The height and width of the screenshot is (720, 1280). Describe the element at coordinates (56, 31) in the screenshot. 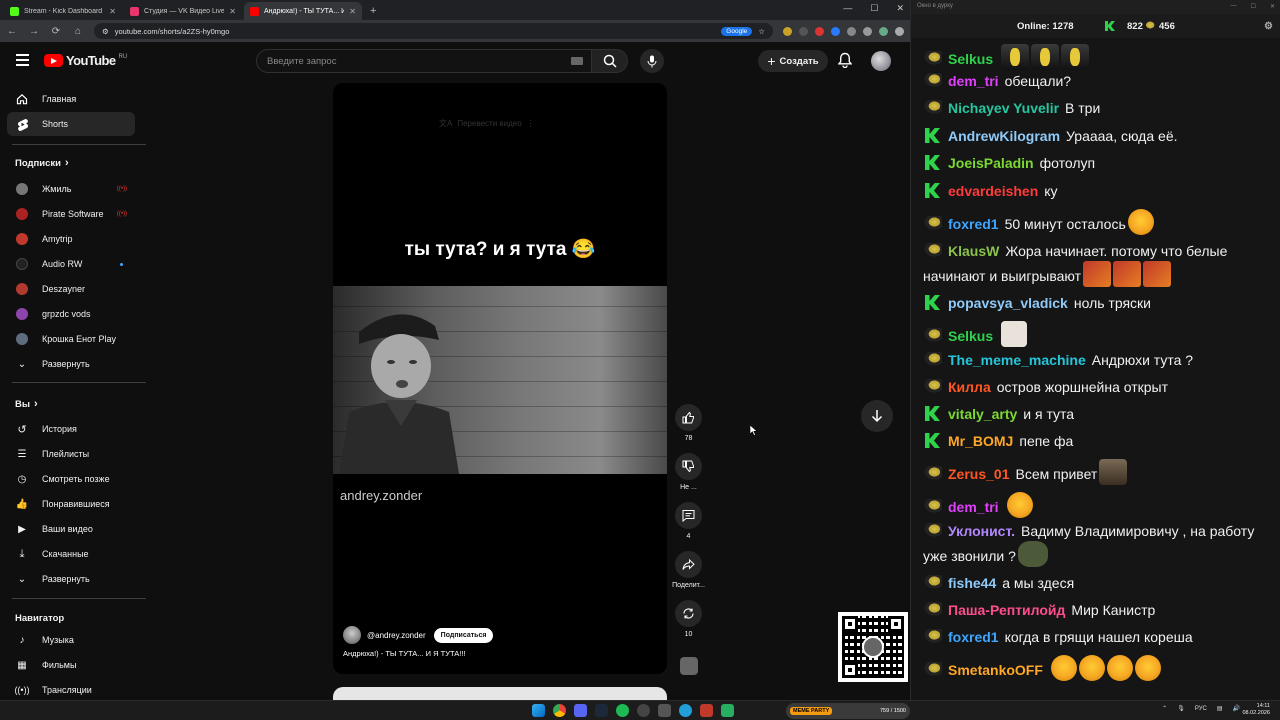

I see `reload-icon: ⟳` at that location.